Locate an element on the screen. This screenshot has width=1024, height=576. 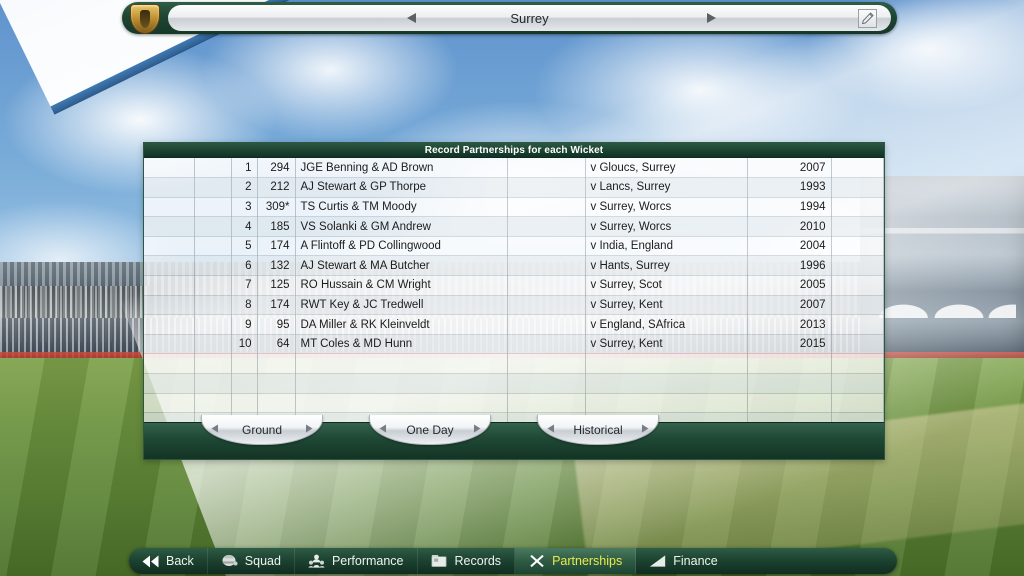
nav-item-records: Records is located at coordinates (467, 561).